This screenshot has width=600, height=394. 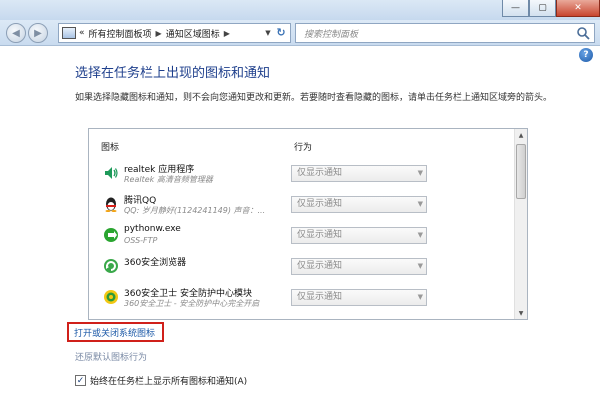 What do you see at coordinates (300, 10) in the screenshot?
I see `title-bar: — ▢ ✕` at bounding box center [300, 10].